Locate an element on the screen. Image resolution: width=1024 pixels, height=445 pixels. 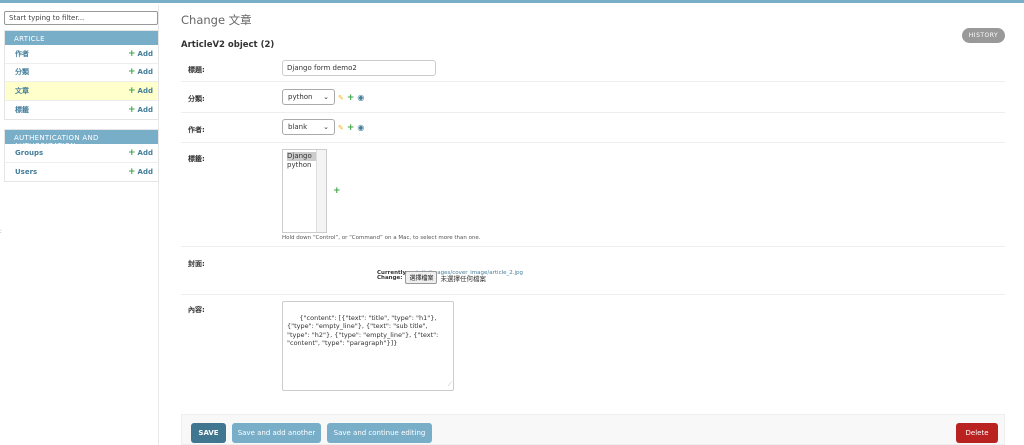
top-accent-line is located at coordinates (512, 1).